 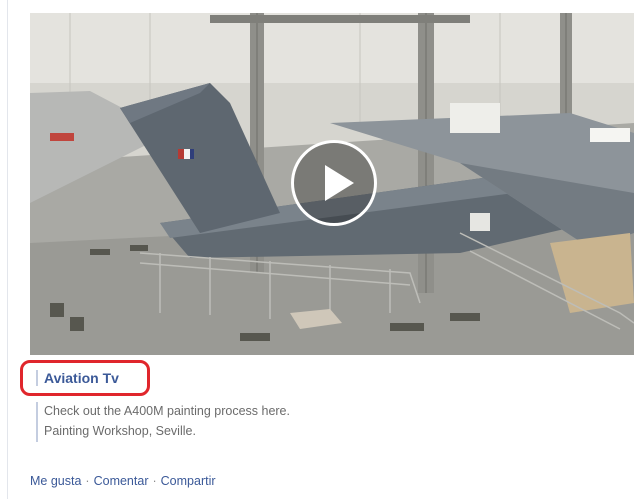 I want to click on like-link: Me gusta, so click(x=55, y=481).